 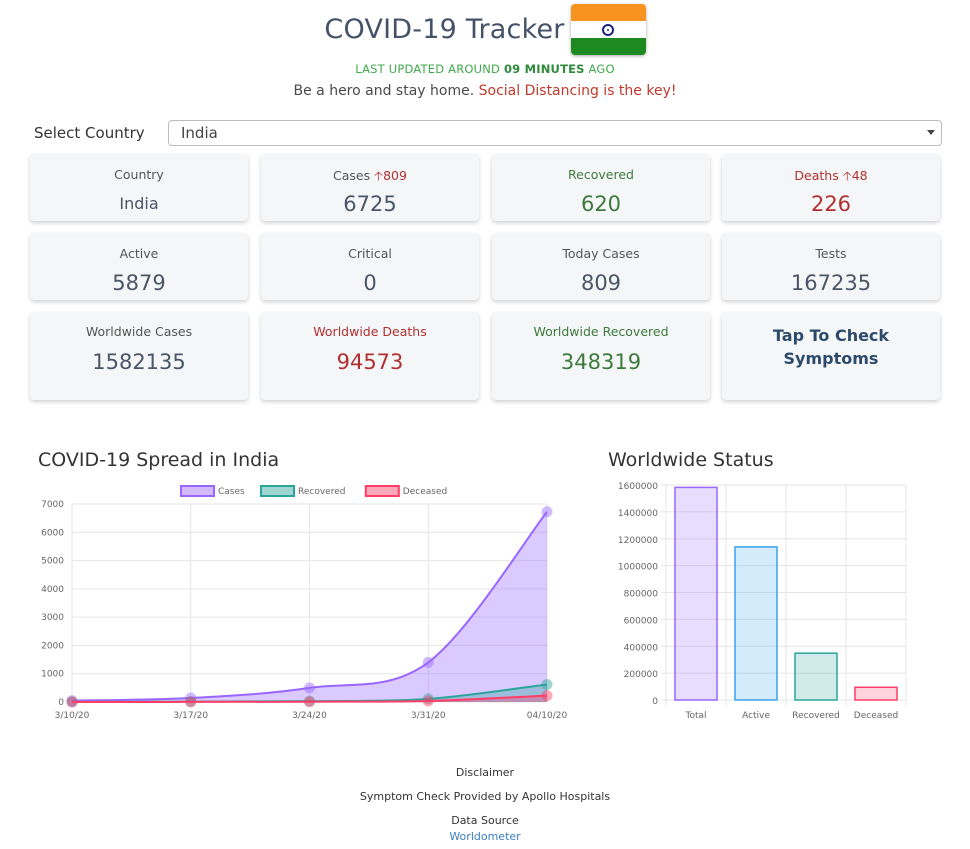 What do you see at coordinates (816, 175) in the screenshot?
I see `deaths-label: Deaths` at bounding box center [816, 175].